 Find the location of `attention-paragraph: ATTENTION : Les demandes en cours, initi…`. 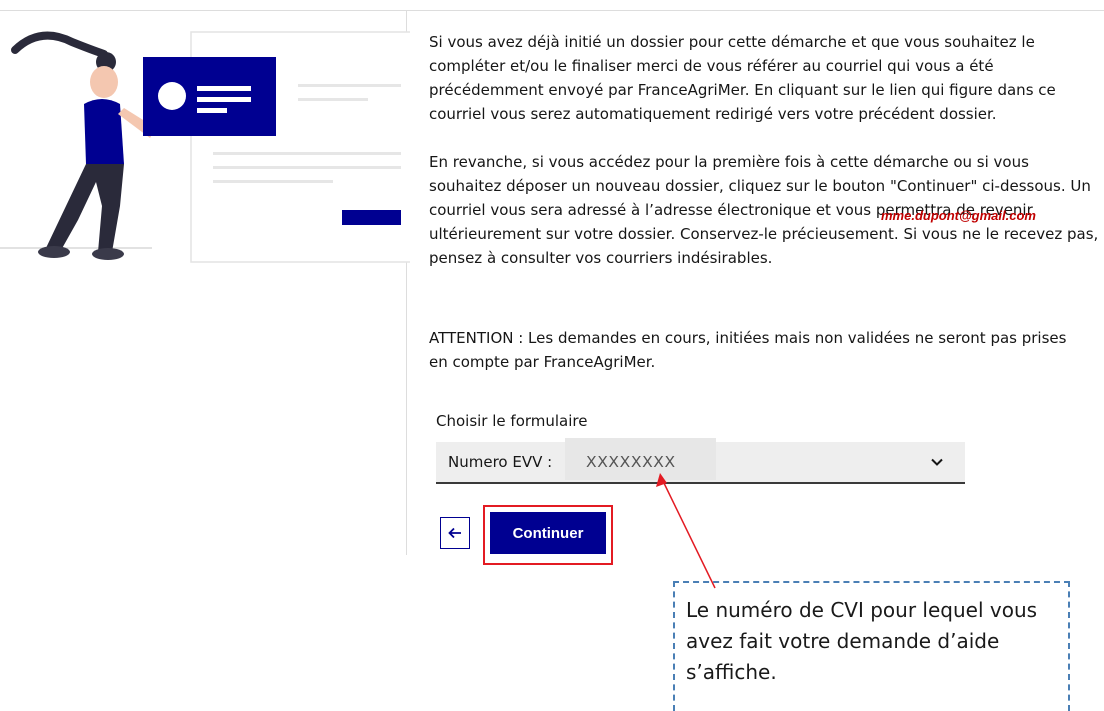

attention-paragraph: ATTENTION : Les demandes en cours, initi… is located at coordinates (748, 350).